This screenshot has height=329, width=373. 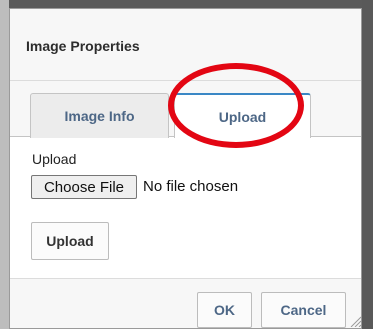 I want to click on dialog-title: Image Properties, so click(x=83, y=46).